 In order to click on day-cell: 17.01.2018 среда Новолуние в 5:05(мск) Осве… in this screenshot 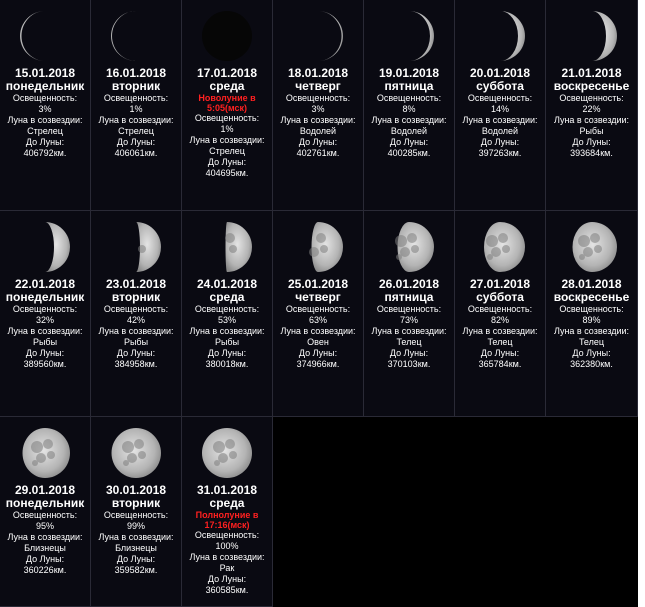, I will do `click(227, 105)`.